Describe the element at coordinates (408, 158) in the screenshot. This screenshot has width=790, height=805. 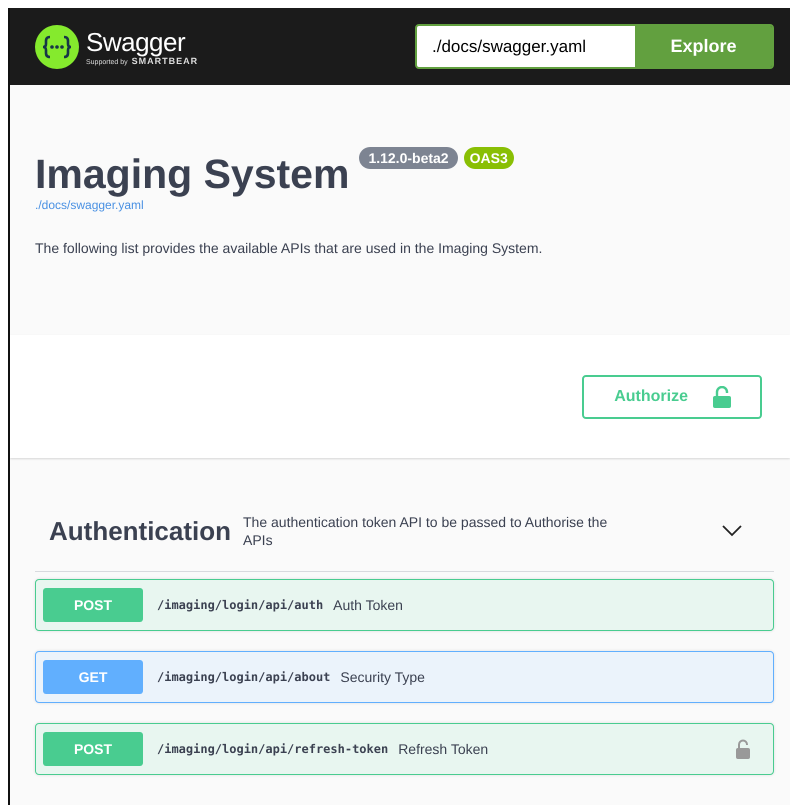
I see `version-badge: 1.12.0-beta2` at that location.